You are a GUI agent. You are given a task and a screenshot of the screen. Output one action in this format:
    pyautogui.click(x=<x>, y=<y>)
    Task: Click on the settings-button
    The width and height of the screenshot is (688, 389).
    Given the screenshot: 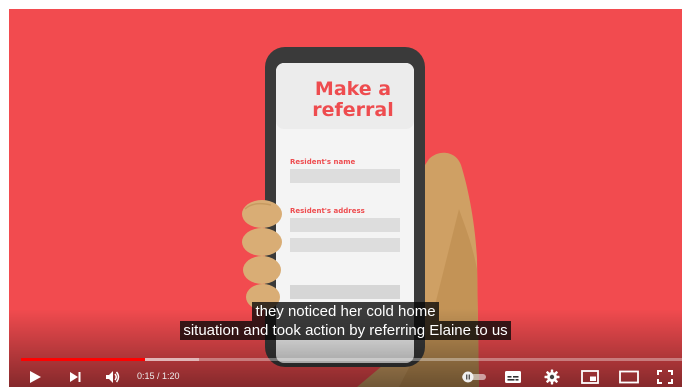 What is the action you would take?
    pyautogui.click(x=552, y=377)
    